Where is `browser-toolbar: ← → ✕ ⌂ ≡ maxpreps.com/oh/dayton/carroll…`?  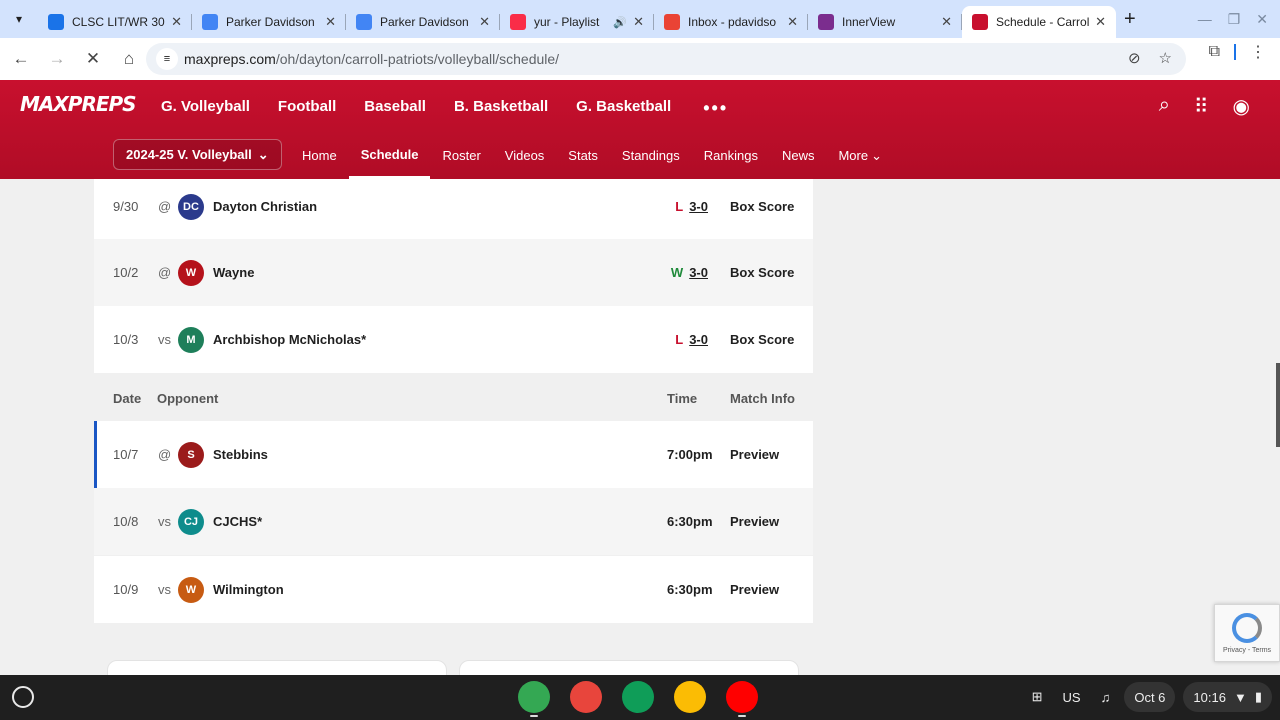 browser-toolbar: ← → ✕ ⌂ ≡ maxpreps.com/oh/dayton/carroll… is located at coordinates (640, 59).